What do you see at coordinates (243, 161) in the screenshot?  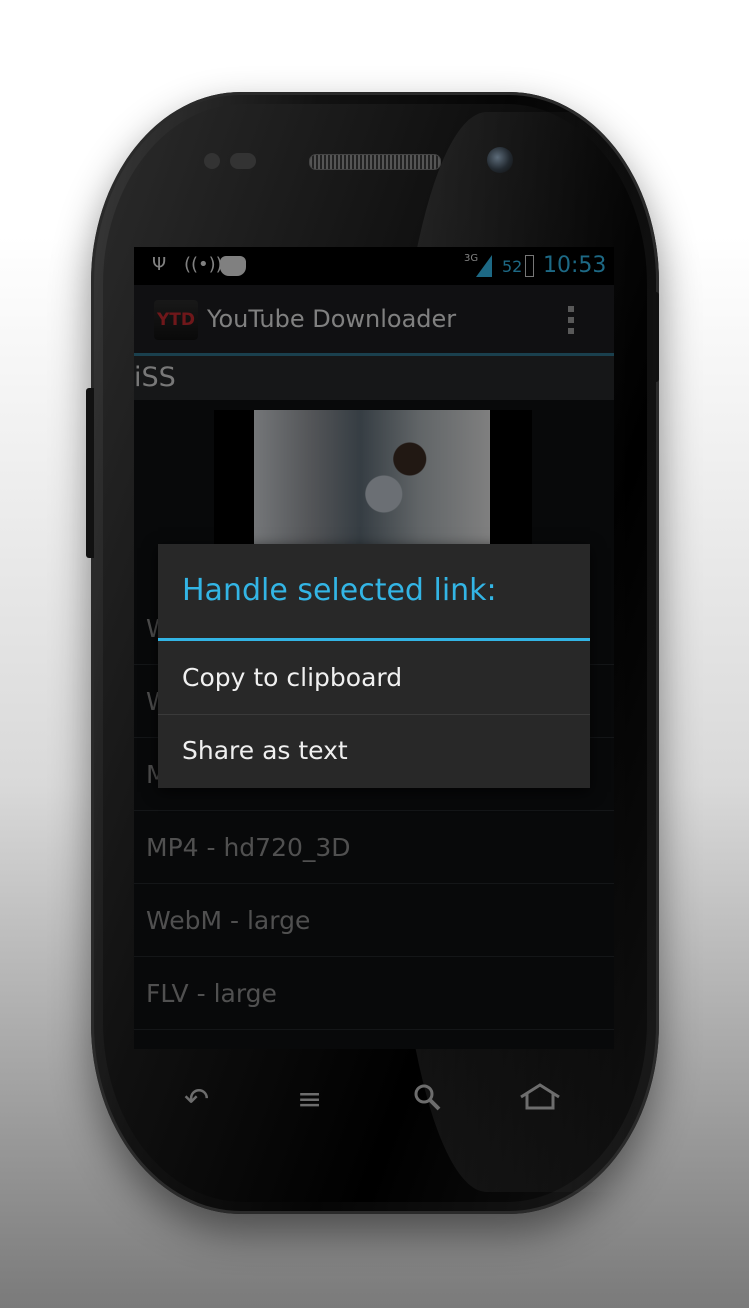 I see `light-sensor` at bounding box center [243, 161].